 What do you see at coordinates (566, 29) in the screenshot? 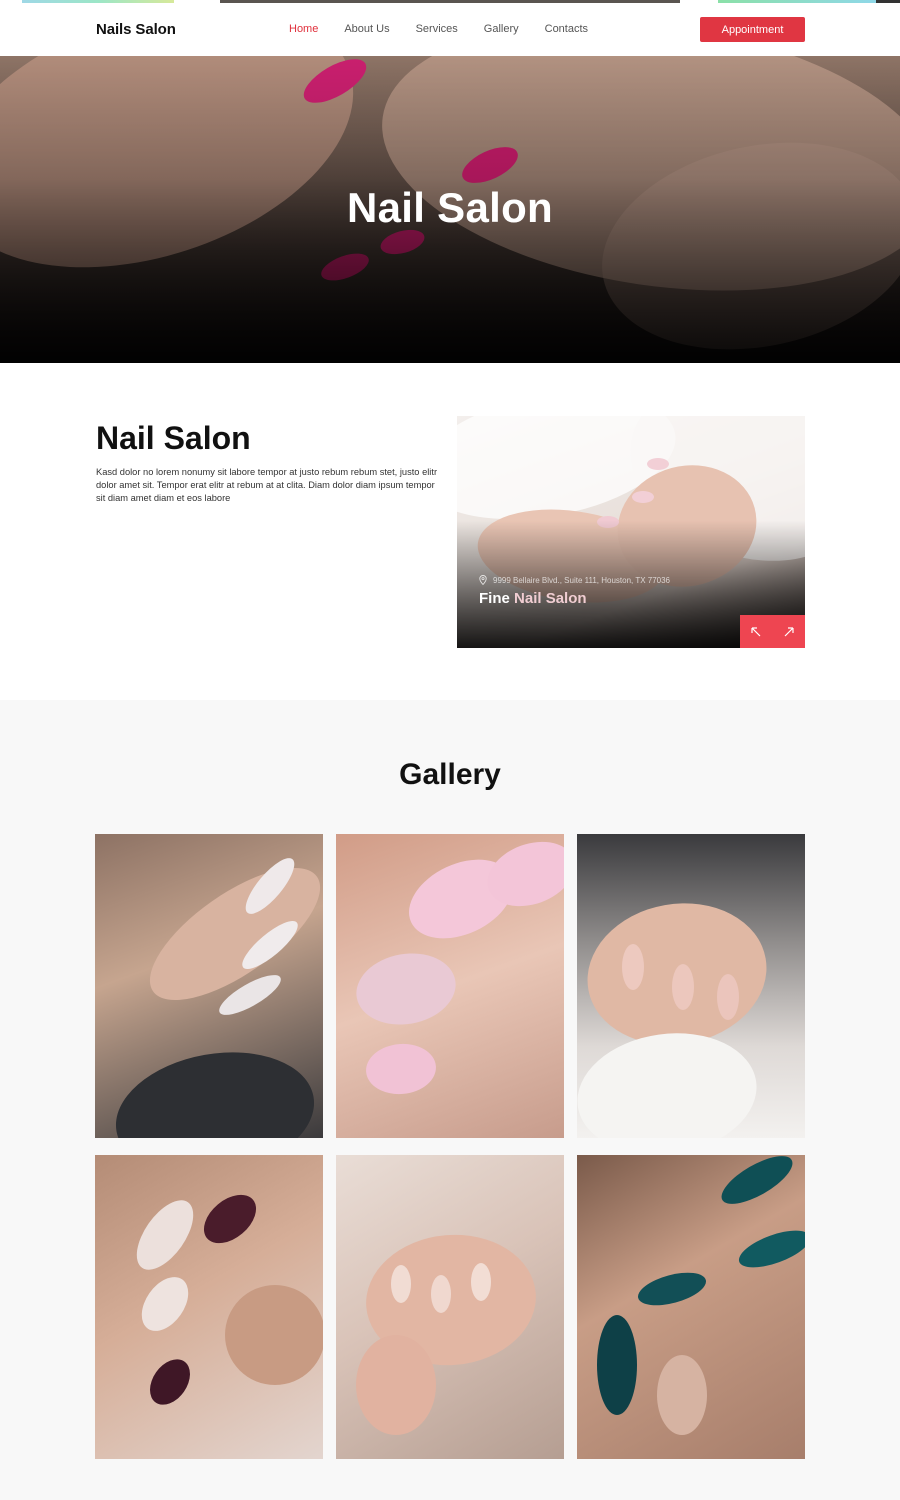
I see `nav-contacts: Contacts` at bounding box center [566, 29].